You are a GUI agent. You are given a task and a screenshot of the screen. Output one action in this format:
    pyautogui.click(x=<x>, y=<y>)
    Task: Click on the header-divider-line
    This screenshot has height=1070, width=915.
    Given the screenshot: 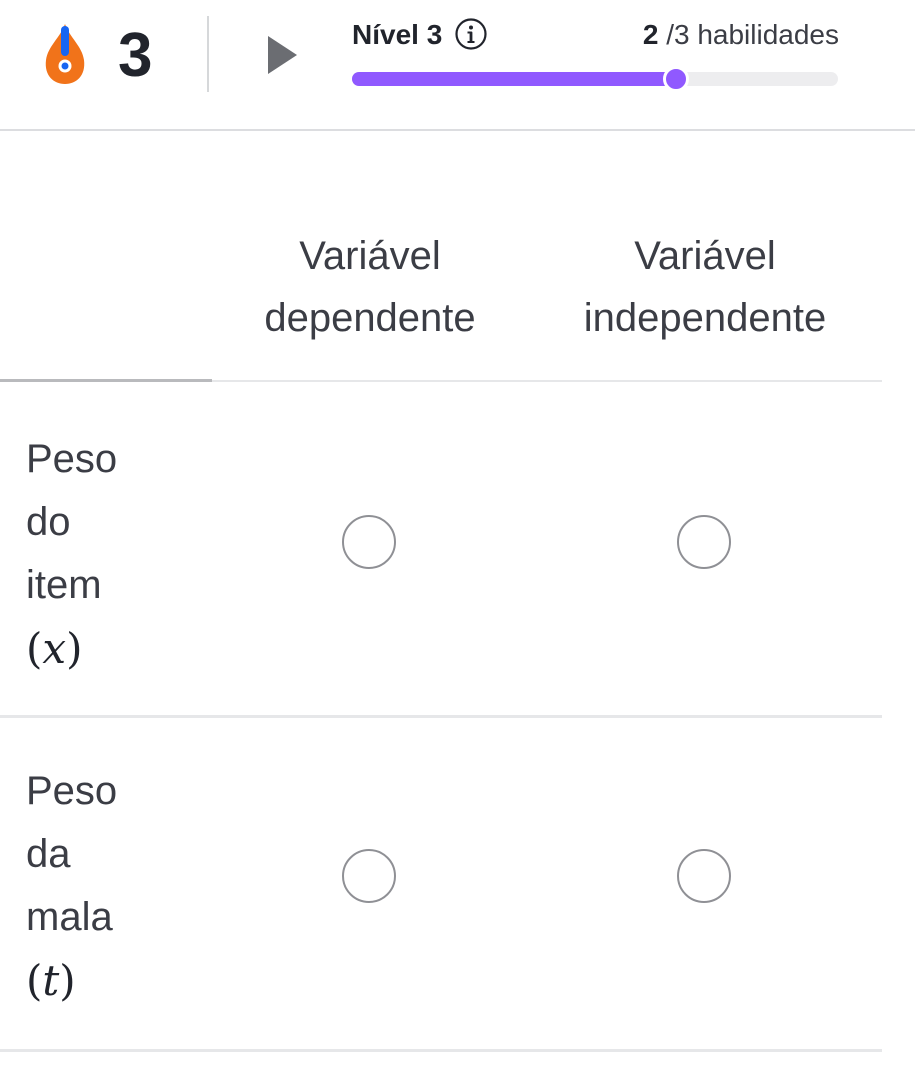 What is the action you would take?
    pyautogui.click(x=457, y=130)
    